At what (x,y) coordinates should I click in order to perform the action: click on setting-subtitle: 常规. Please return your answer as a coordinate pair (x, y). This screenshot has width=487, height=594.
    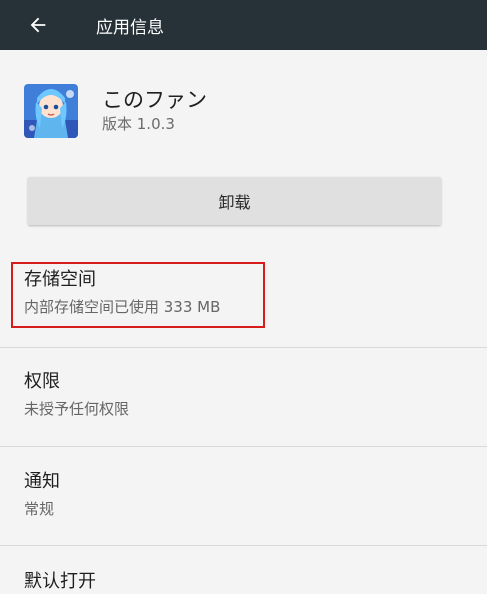
    Looking at the image, I should click on (39, 509).